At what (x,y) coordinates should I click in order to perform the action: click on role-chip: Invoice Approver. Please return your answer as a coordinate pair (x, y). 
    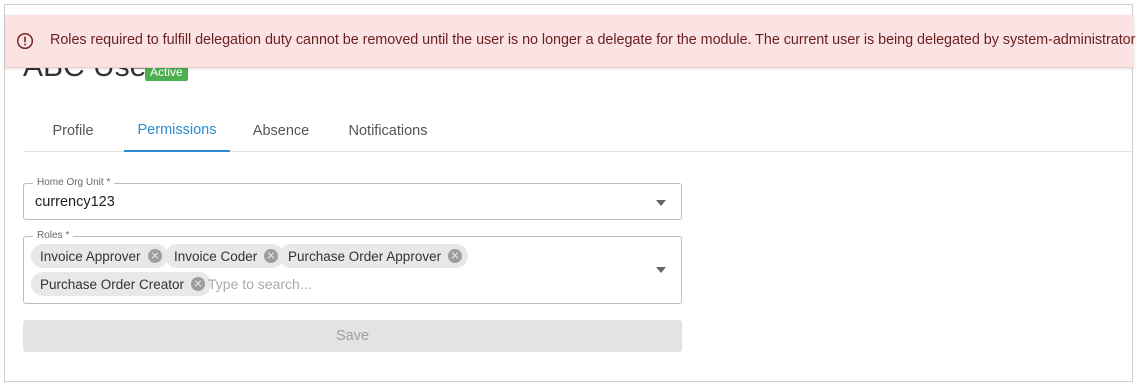
    Looking at the image, I should click on (99, 256).